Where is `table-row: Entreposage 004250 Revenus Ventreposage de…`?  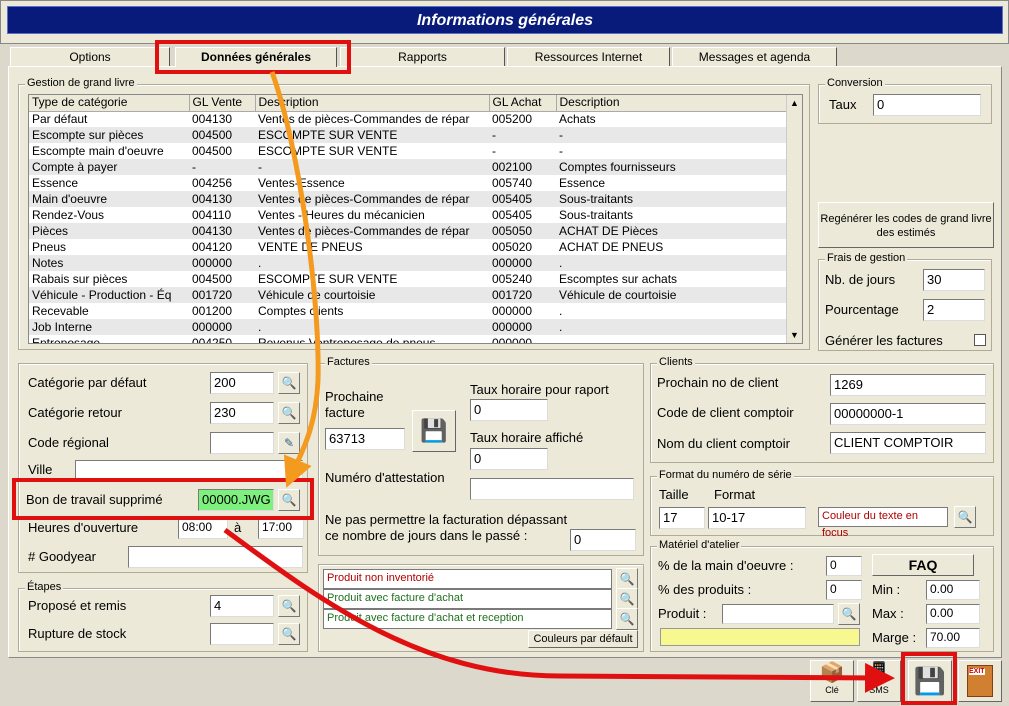
table-row: Entreposage 004250 Revenus Ventreposage de… is located at coordinates (409, 339).